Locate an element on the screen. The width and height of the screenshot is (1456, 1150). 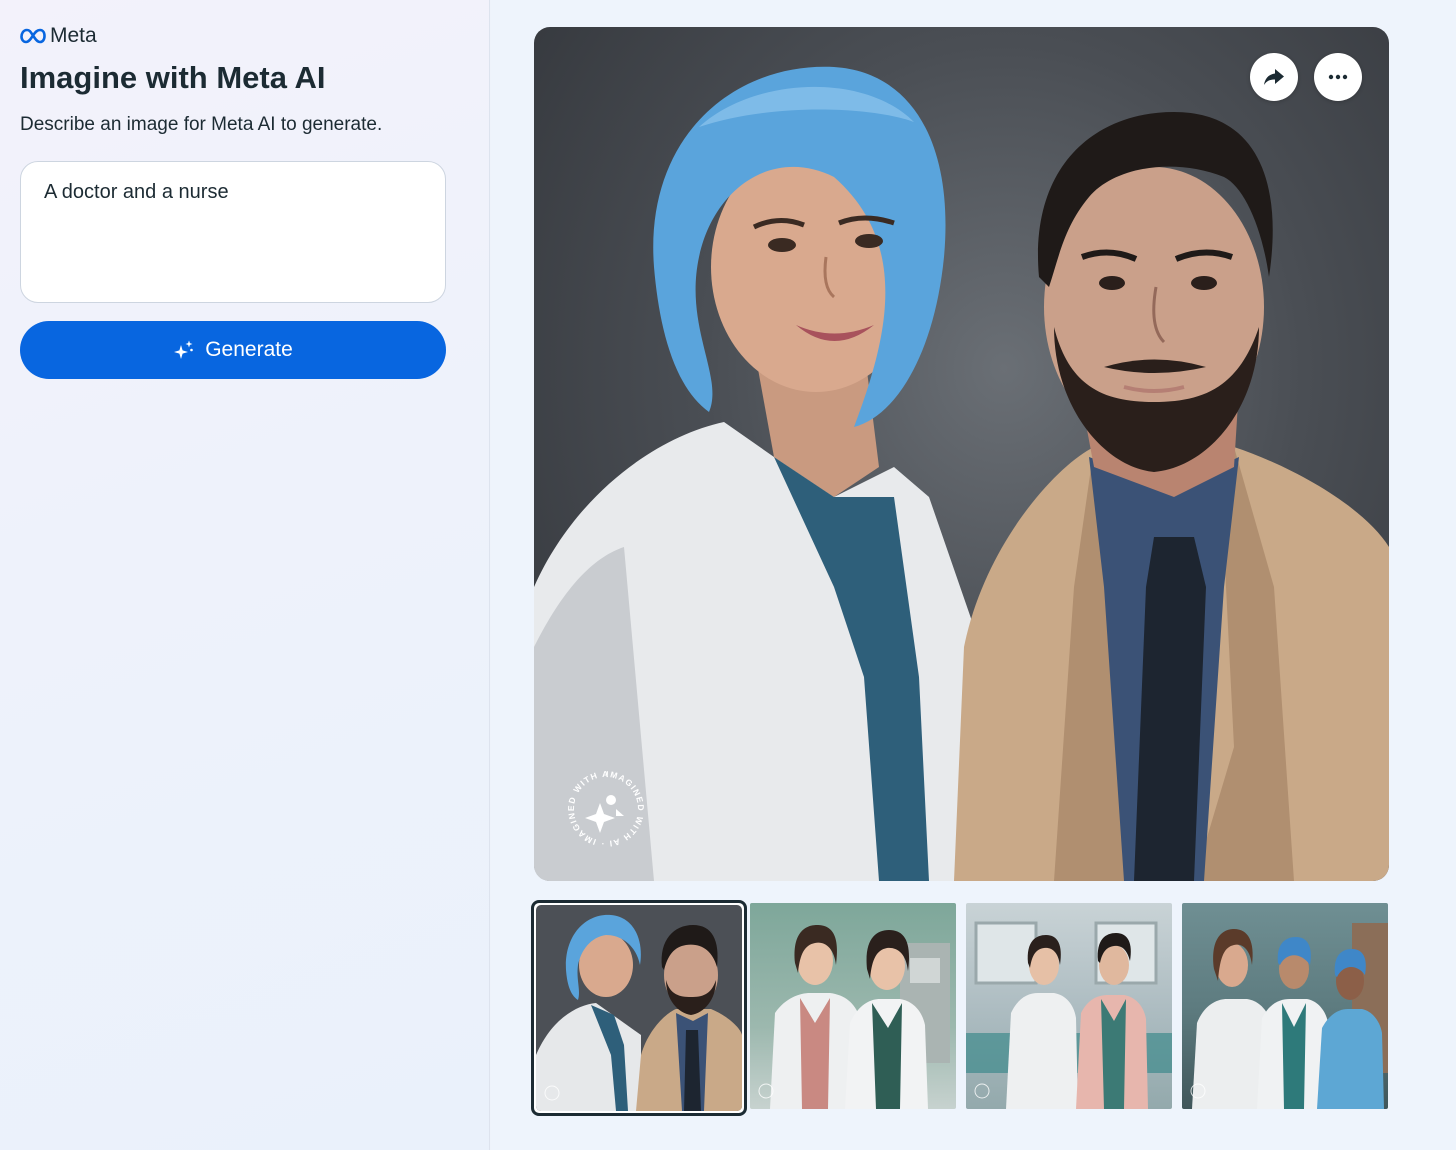
generate-button: Generate is located at coordinates (233, 350).